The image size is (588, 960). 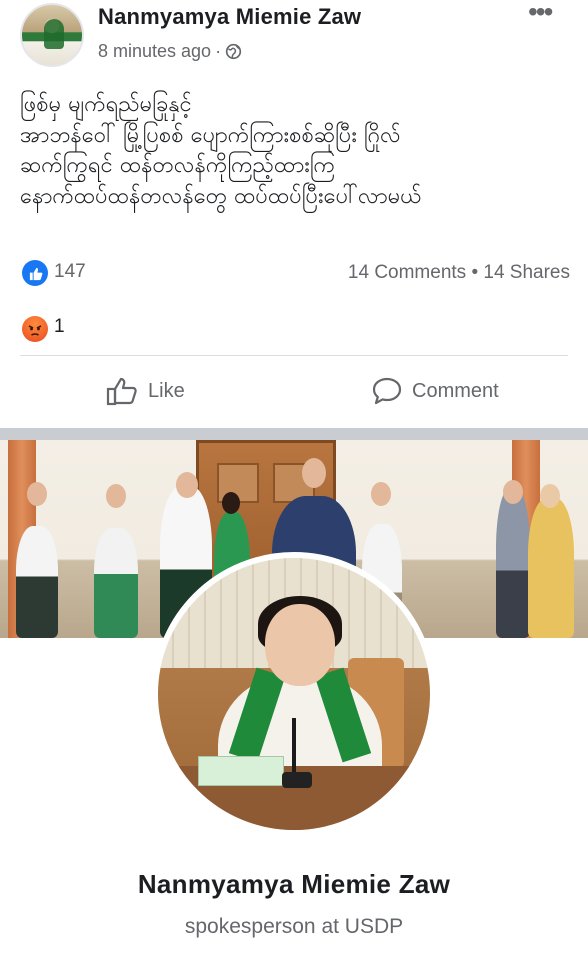 What do you see at coordinates (300, 645) in the screenshot?
I see `profile-figure-head` at bounding box center [300, 645].